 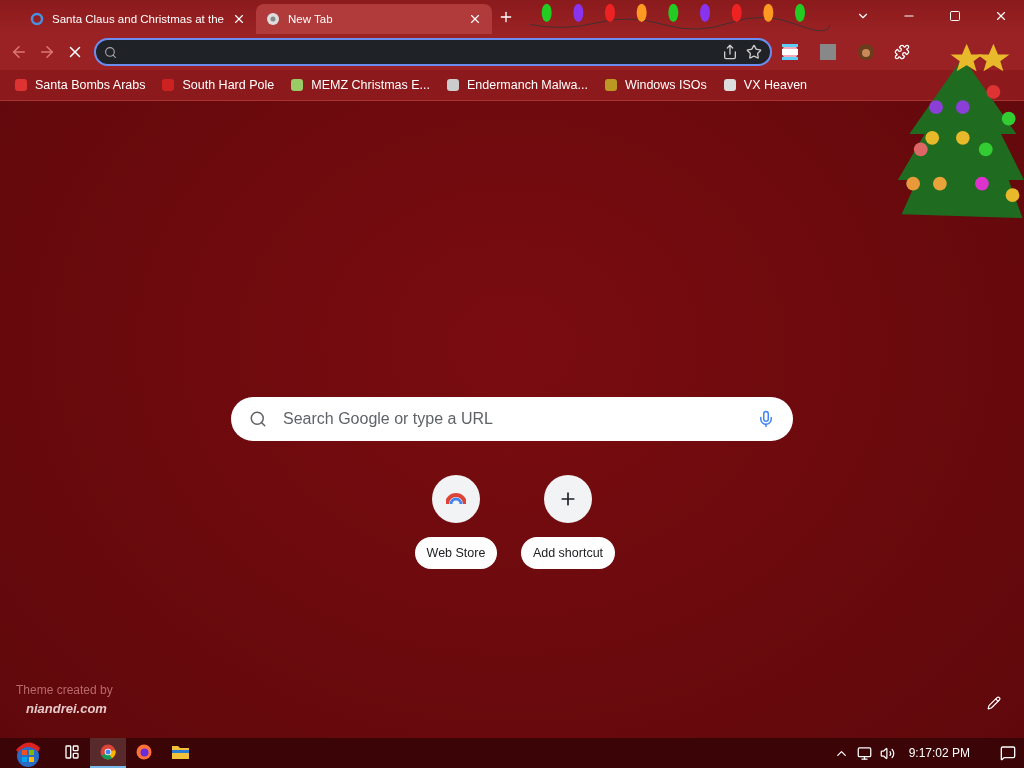 I want to click on shortcut-label: Web Store, so click(x=456, y=553).